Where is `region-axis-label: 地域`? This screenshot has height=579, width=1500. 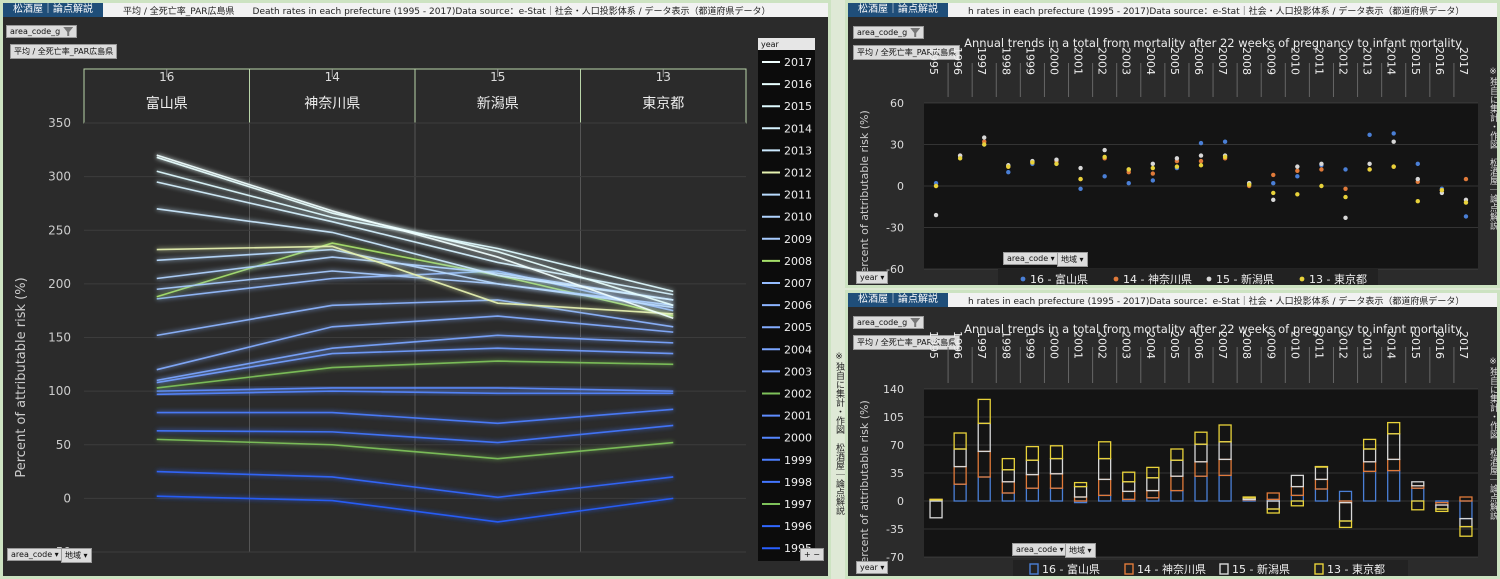
region-axis-label: 地域 is located at coordinates (73, 555).